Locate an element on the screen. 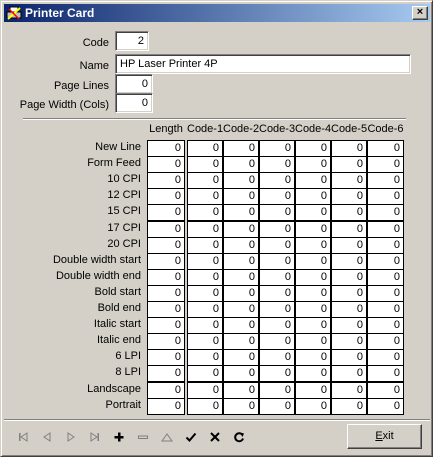  next-record-button is located at coordinates (71, 437).